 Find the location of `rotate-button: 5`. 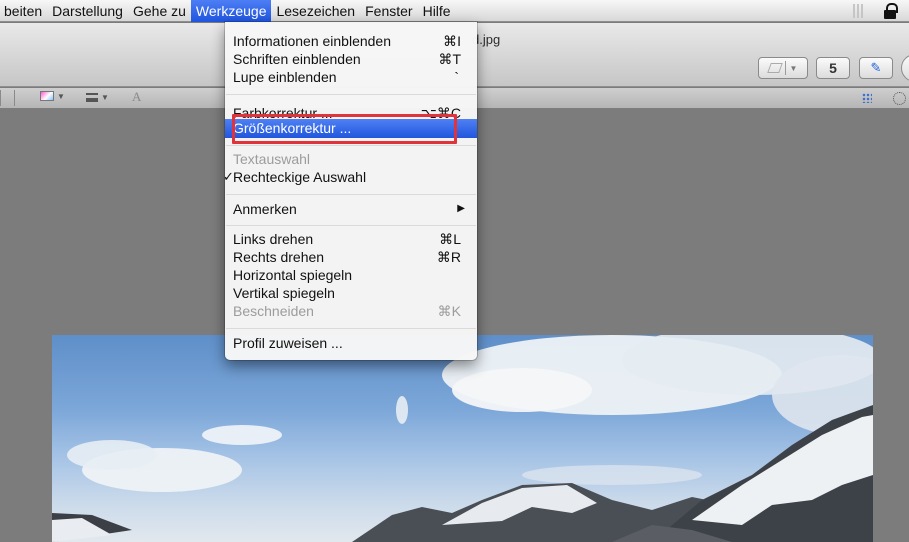

rotate-button: 5 is located at coordinates (833, 68).